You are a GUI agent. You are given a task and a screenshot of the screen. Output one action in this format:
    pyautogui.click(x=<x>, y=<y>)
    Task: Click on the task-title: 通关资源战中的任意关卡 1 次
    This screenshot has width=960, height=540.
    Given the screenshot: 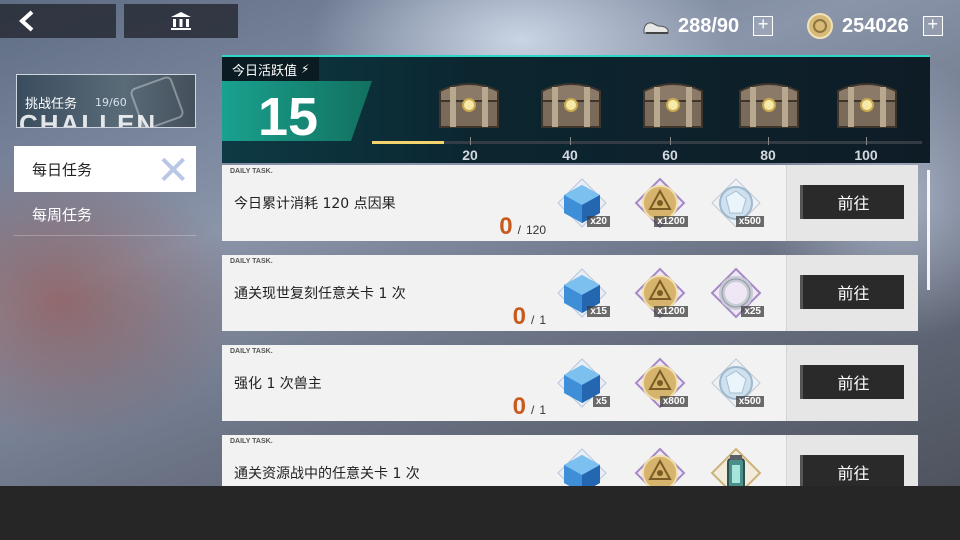 What is the action you would take?
    pyautogui.click(x=327, y=474)
    